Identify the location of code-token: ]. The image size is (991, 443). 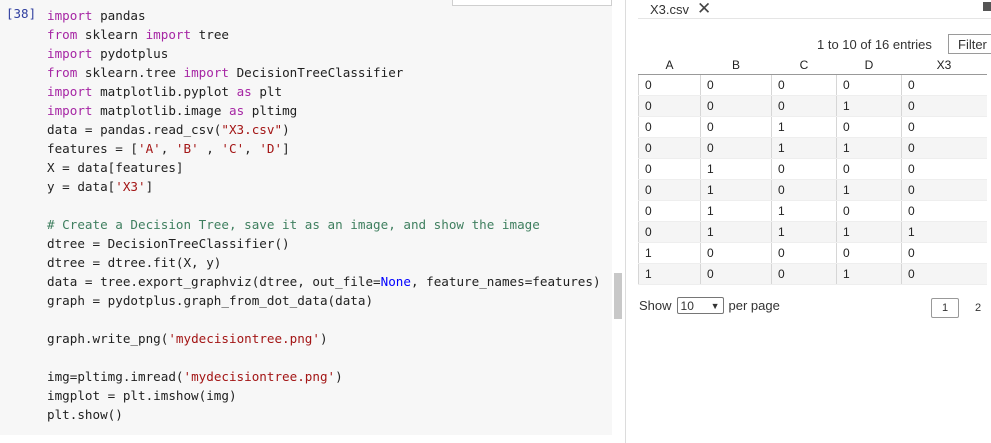
(149, 186).